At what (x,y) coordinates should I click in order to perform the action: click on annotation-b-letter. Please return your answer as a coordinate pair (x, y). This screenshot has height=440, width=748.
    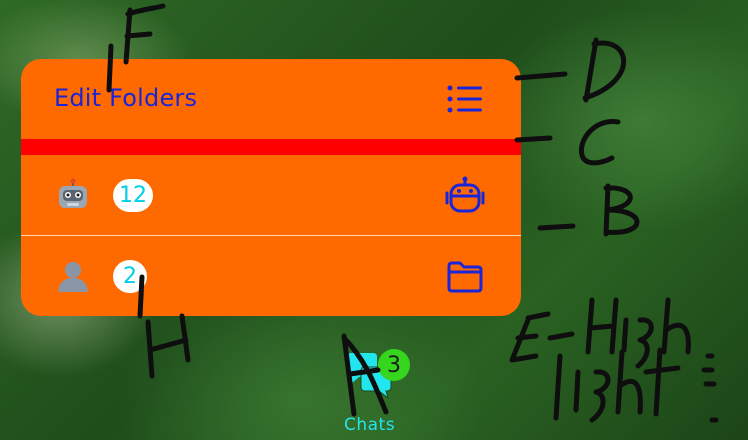
    Looking at the image, I should click on (621, 210).